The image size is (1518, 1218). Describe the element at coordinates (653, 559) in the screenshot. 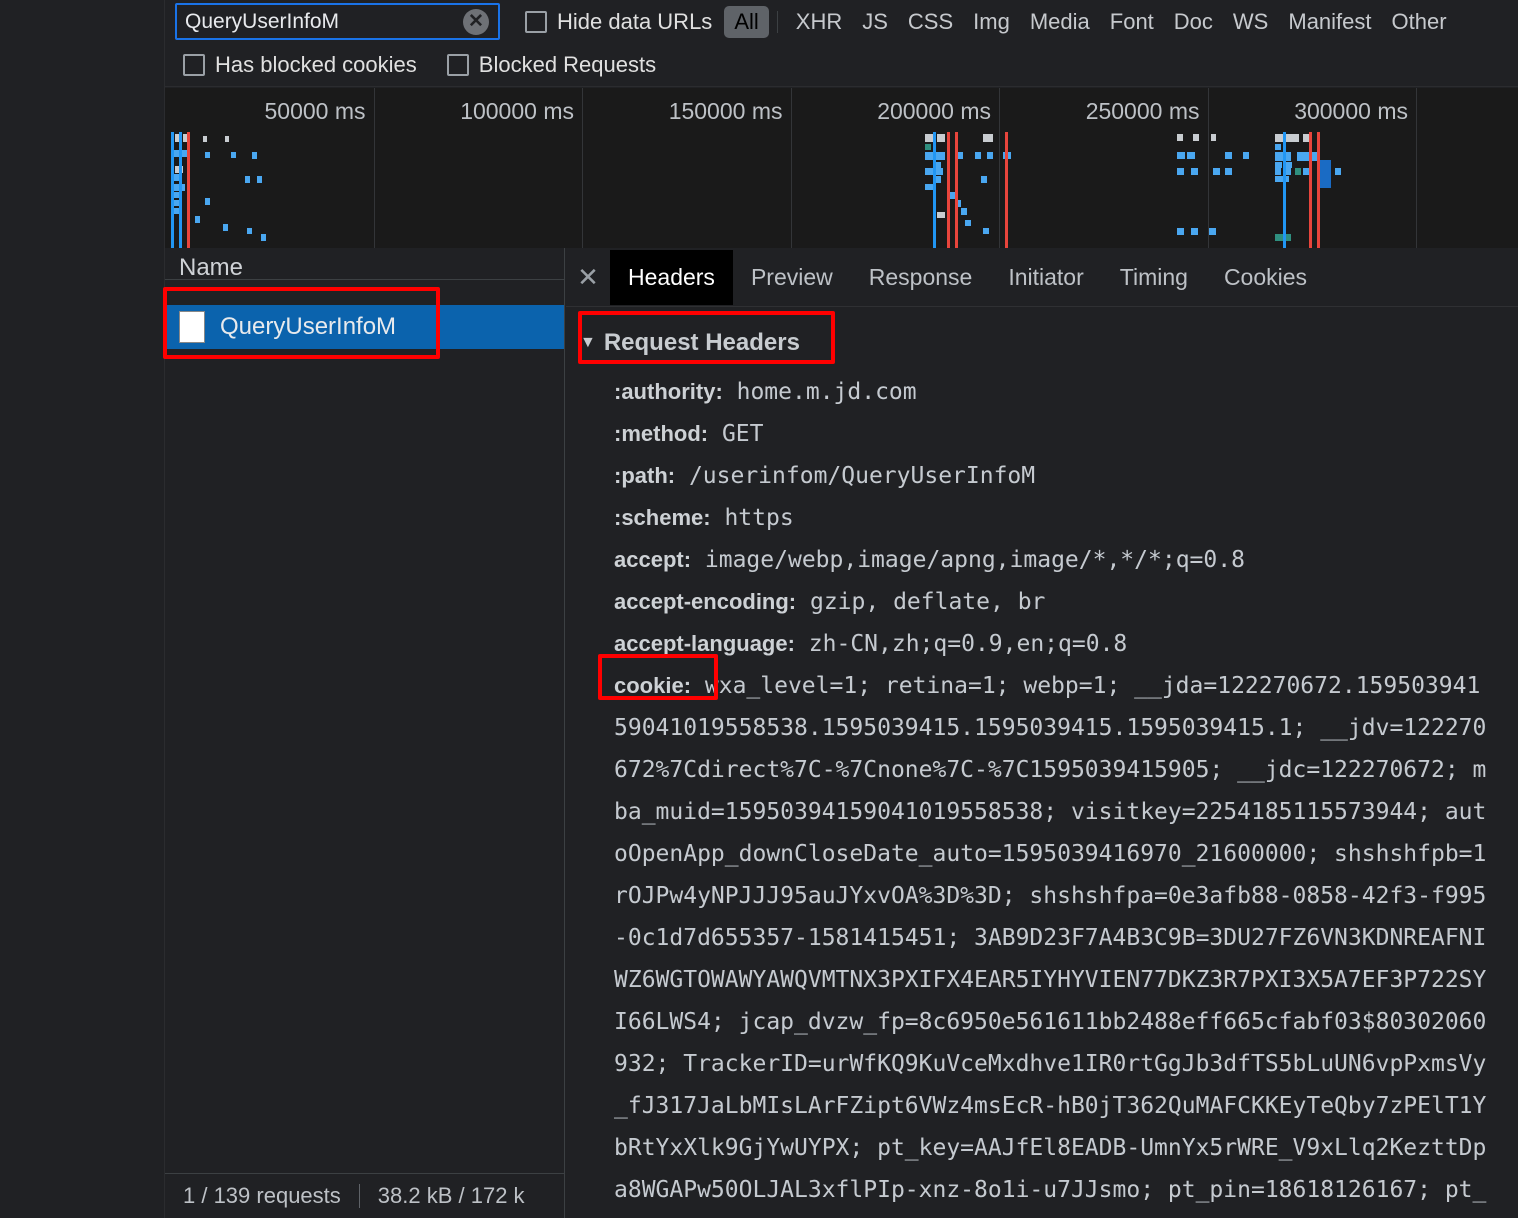

I see `header-name: accept:` at that location.